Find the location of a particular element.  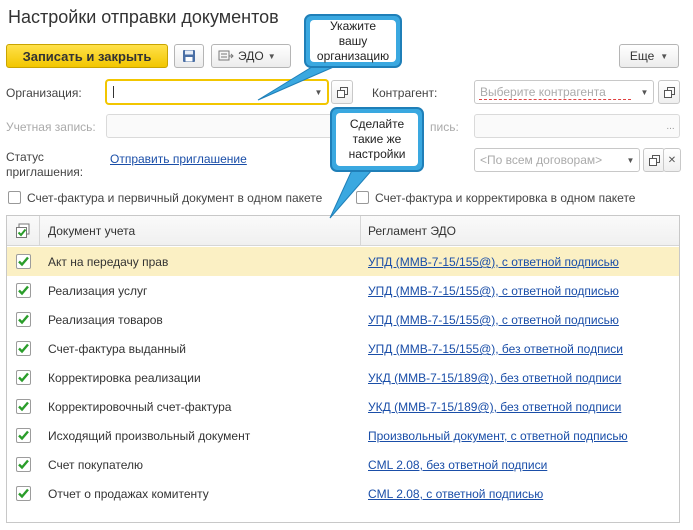

organization-callout-text: Укажите вашу организацию is located at coordinates (353, 41).